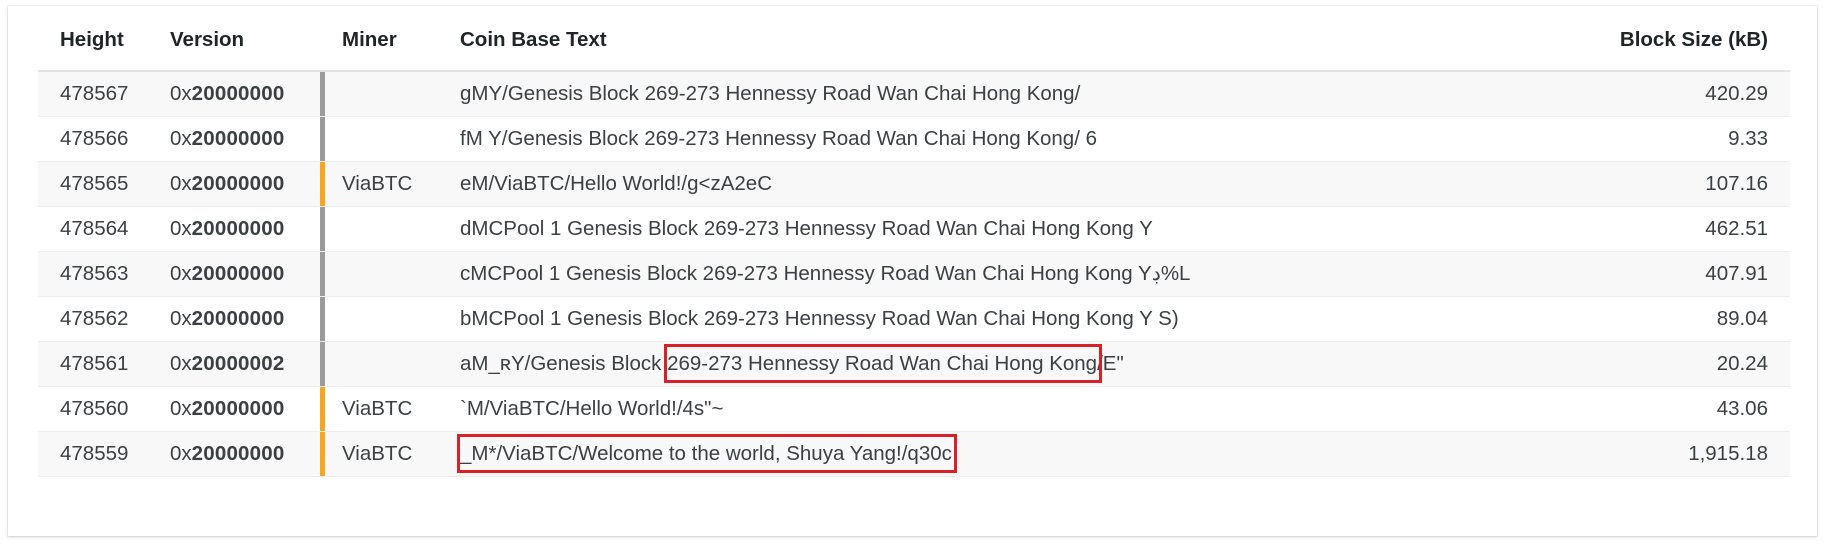 This screenshot has width=1825, height=555. Describe the element at coordinates (1695, 94) in the screenshot. I see `cell-block-size: 420.29` at that location.